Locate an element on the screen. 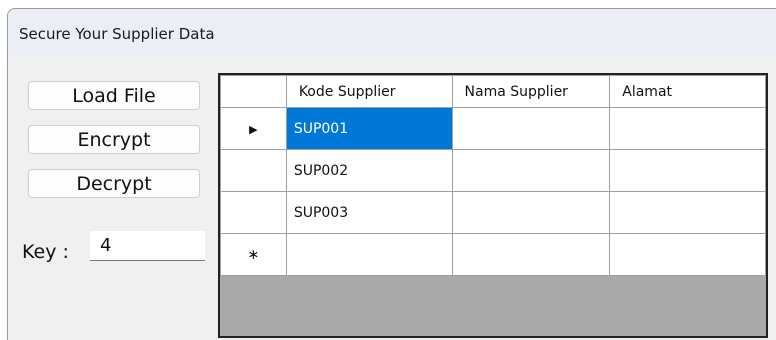  new-row-star-icon: ∗ is located at coordinates (253, 254).